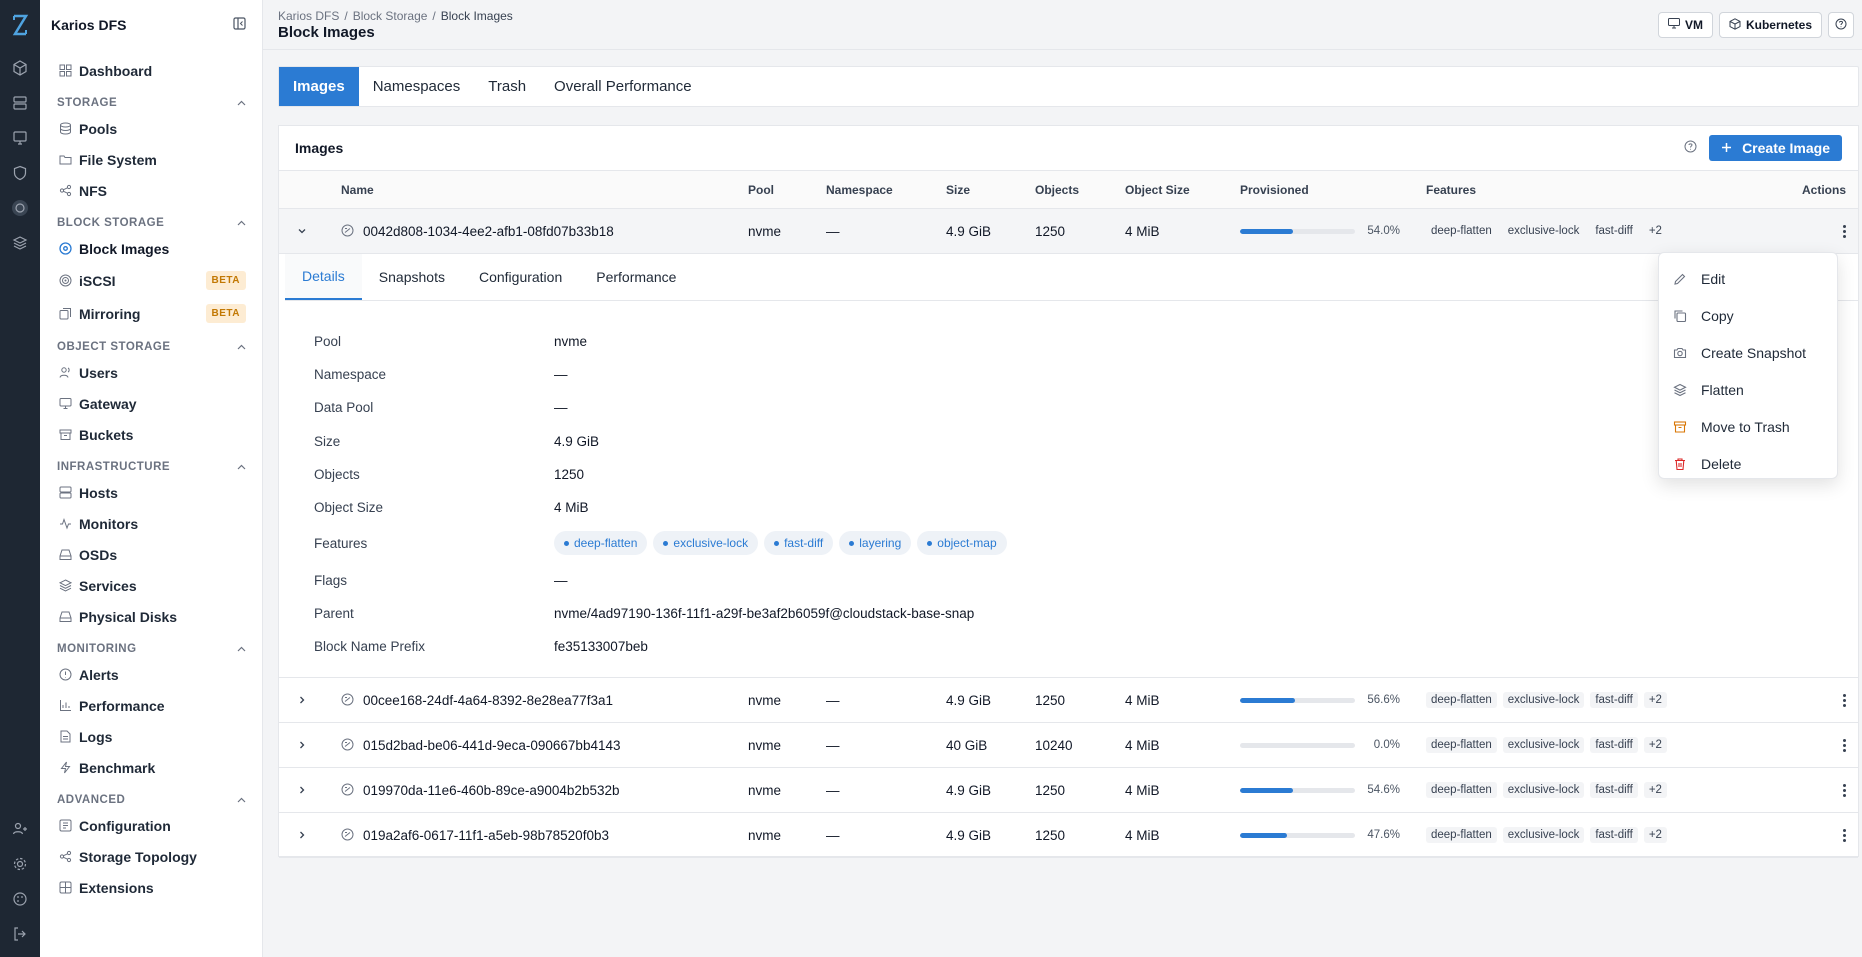 The image size is (1862, 957). What do you see at coordinates (151, 767) in the screenshot?
I see `sidebar-item-benchmark: Benchmark` at bounding box center [151, 767].